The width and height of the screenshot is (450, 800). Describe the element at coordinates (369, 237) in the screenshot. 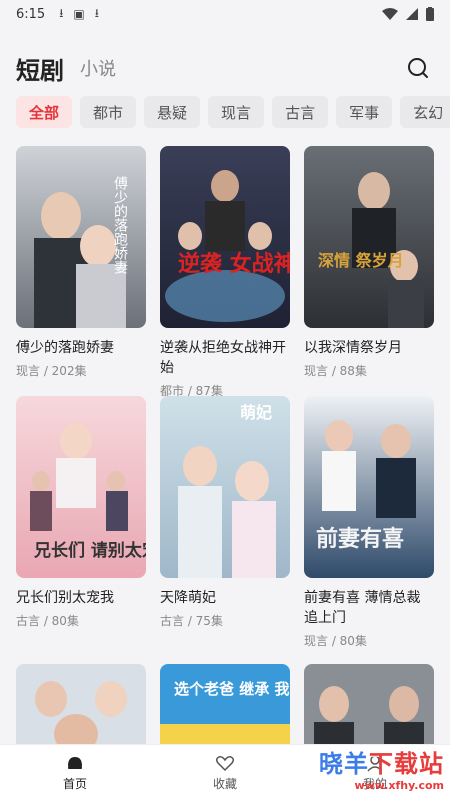

I see `drama-poster: 深情 祭岁月` at that location.